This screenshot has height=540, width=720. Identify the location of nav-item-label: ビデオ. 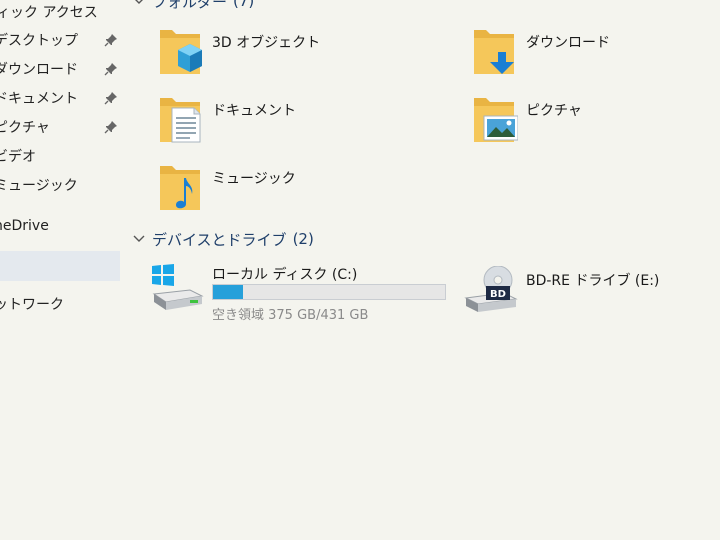
(18, 157).